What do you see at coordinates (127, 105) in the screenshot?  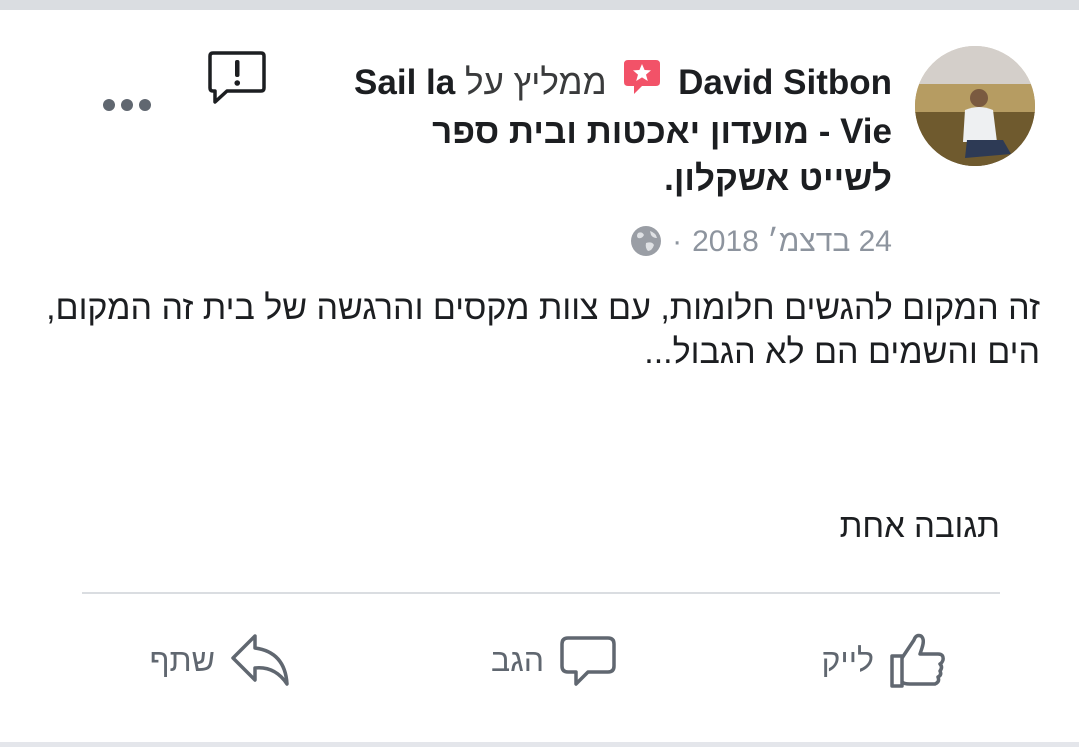 I see `more-options-icon` at bounding box center [127, 105].